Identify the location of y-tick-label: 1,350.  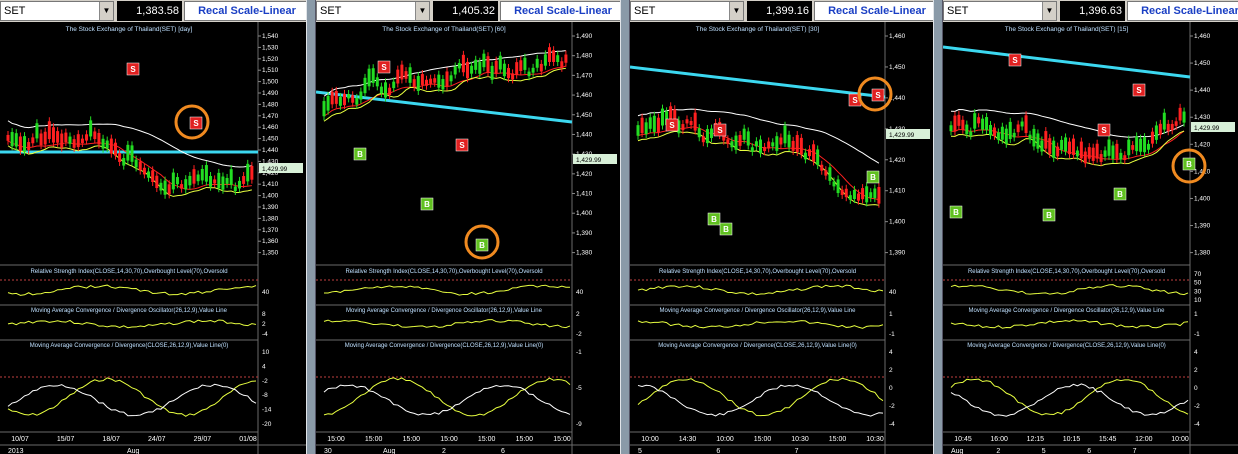
(270, 253).